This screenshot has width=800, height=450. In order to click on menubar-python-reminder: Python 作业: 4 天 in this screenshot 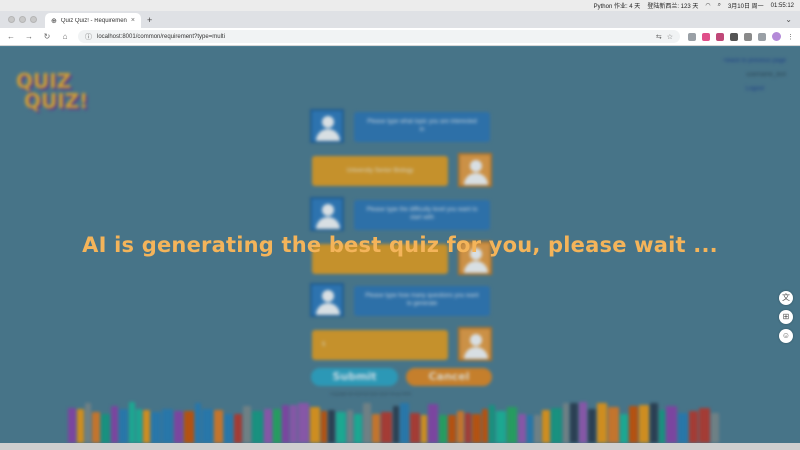, I will do `click(617, 5)`.